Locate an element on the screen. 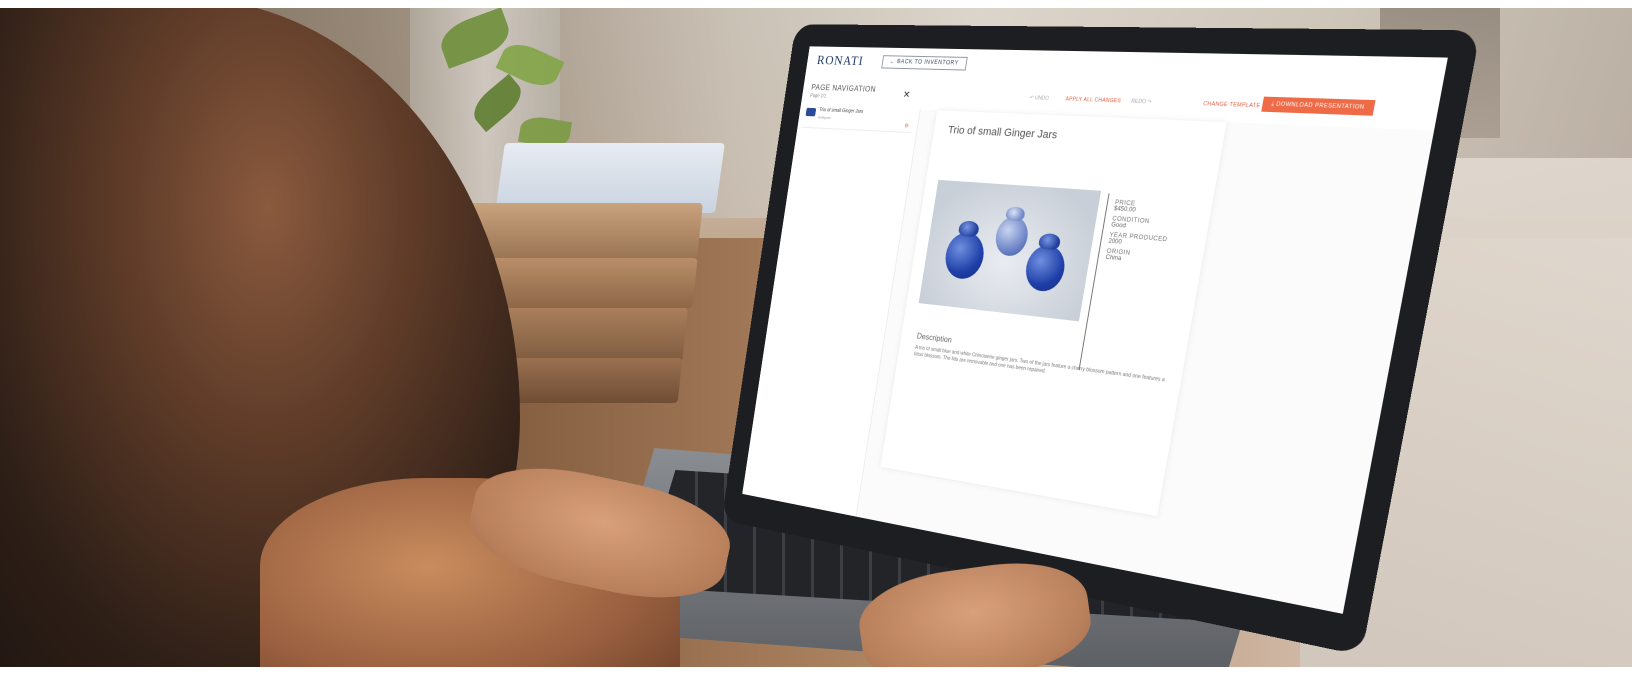  remove-icon: ⊖ is located at coordinates (906, 125).